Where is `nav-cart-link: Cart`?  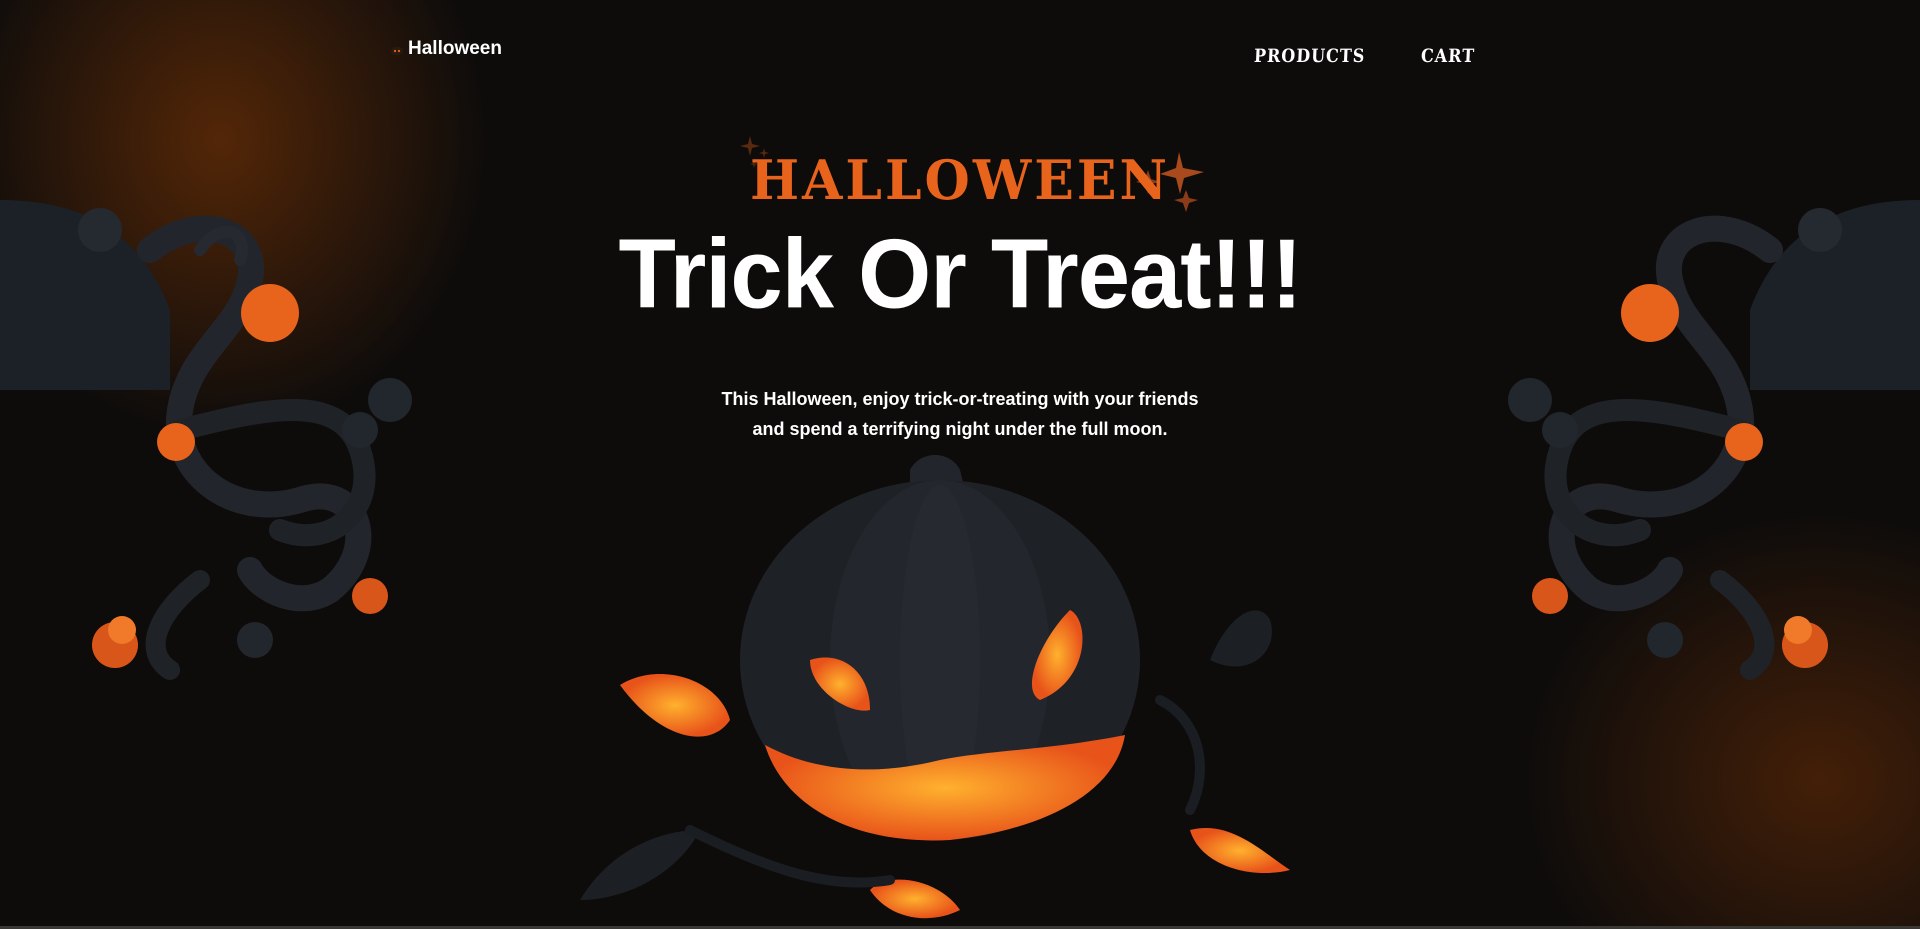 nav-cart-link: Cart is located at coordinates (1447, 56).